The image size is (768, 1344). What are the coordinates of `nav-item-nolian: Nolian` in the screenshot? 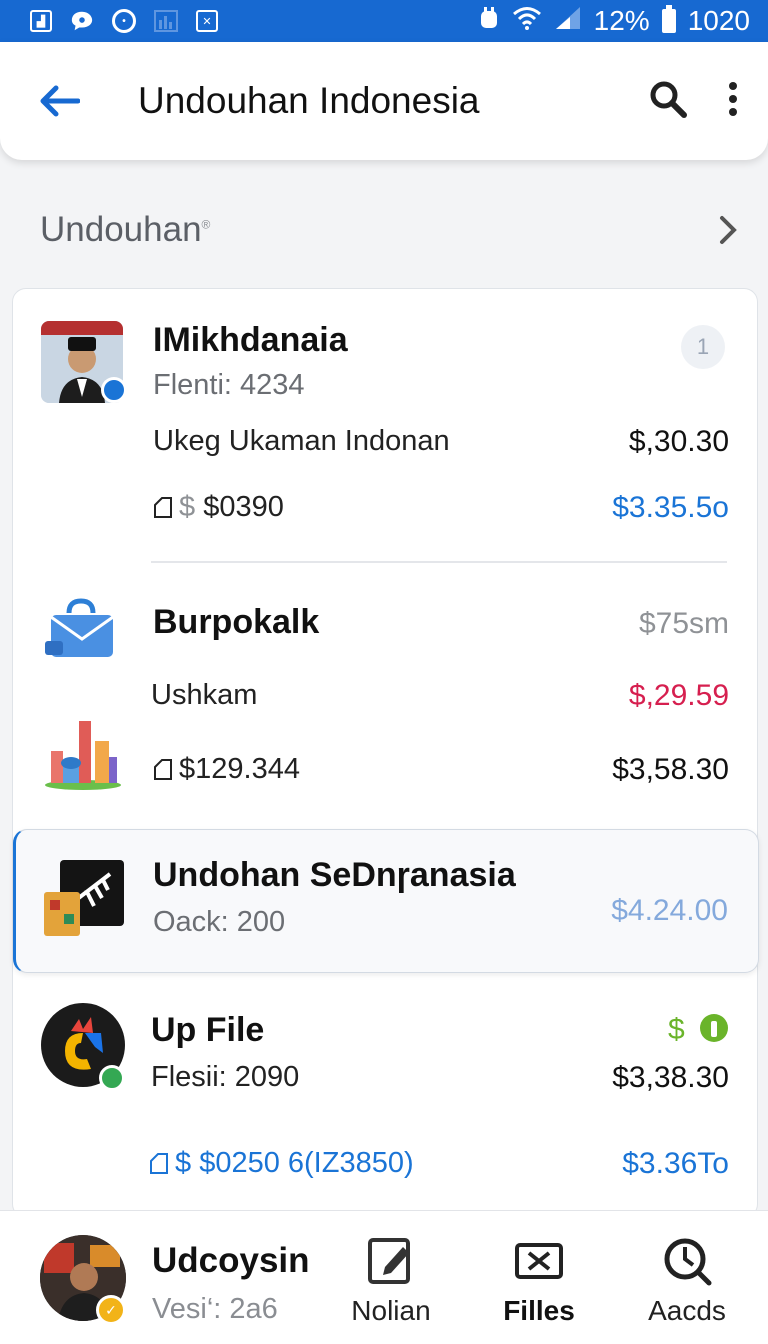 It's located at (391, 1285).